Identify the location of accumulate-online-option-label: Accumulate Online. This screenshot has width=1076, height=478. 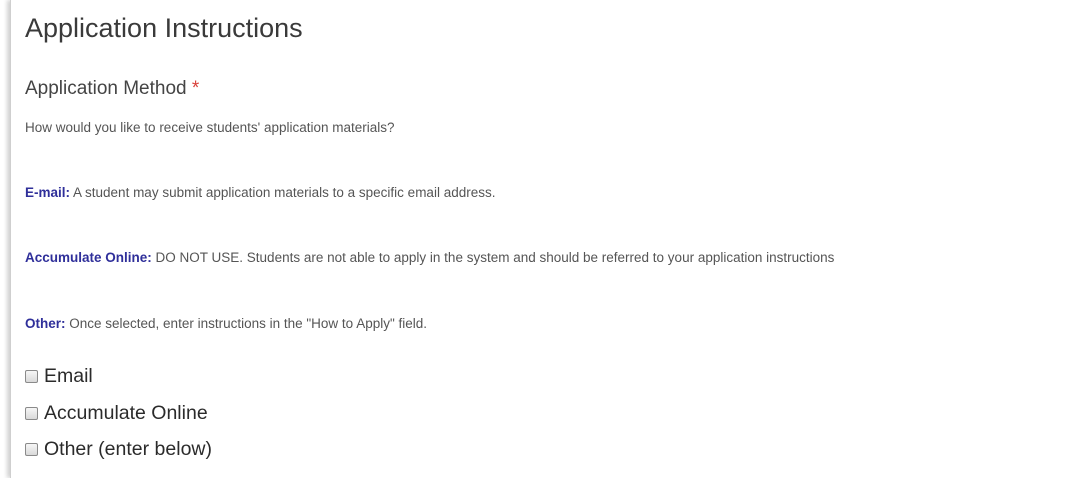
(126, 413).